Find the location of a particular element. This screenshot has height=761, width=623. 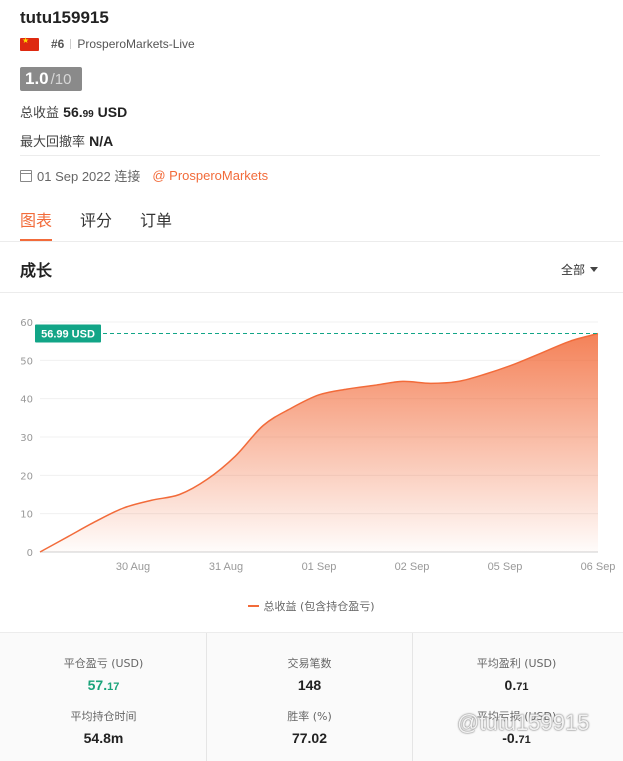

x-tick-label: 06 Sep is located at coordinates (598, 567).